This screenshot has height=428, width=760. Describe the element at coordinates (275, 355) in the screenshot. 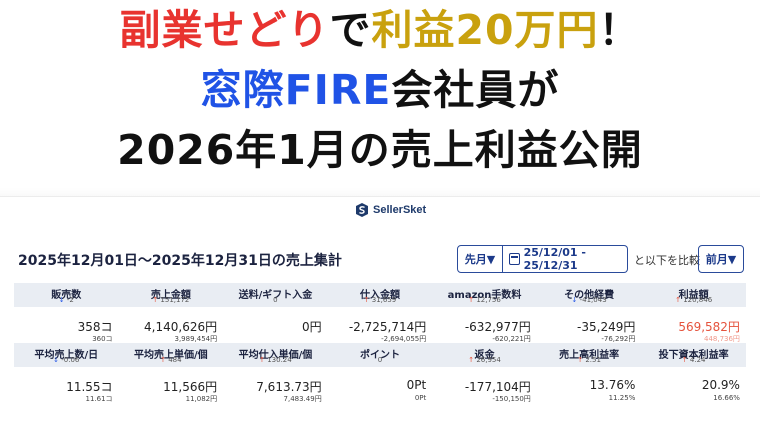

I see `metric-header: 平均仕入単価/個 ↑ 130.24` at that location.